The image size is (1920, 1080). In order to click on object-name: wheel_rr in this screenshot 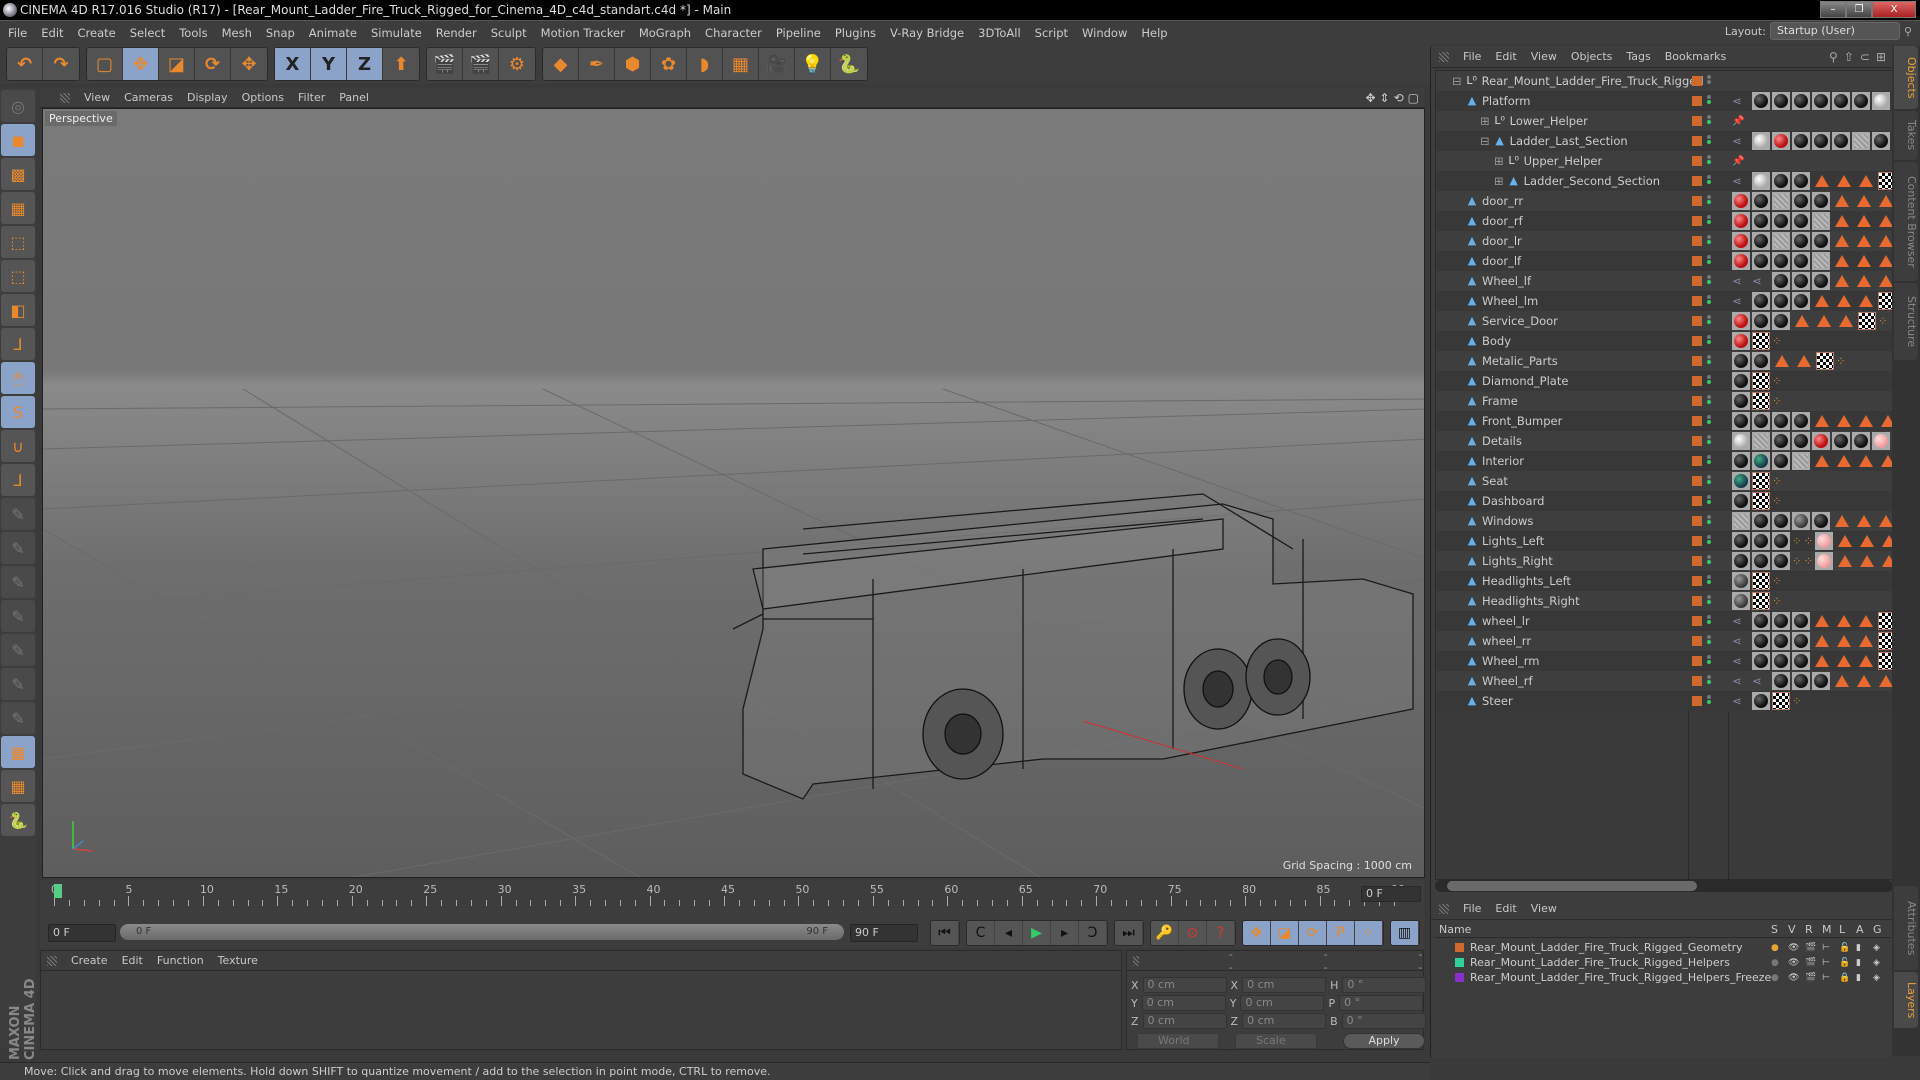, I will do `click(1506, 641)`.